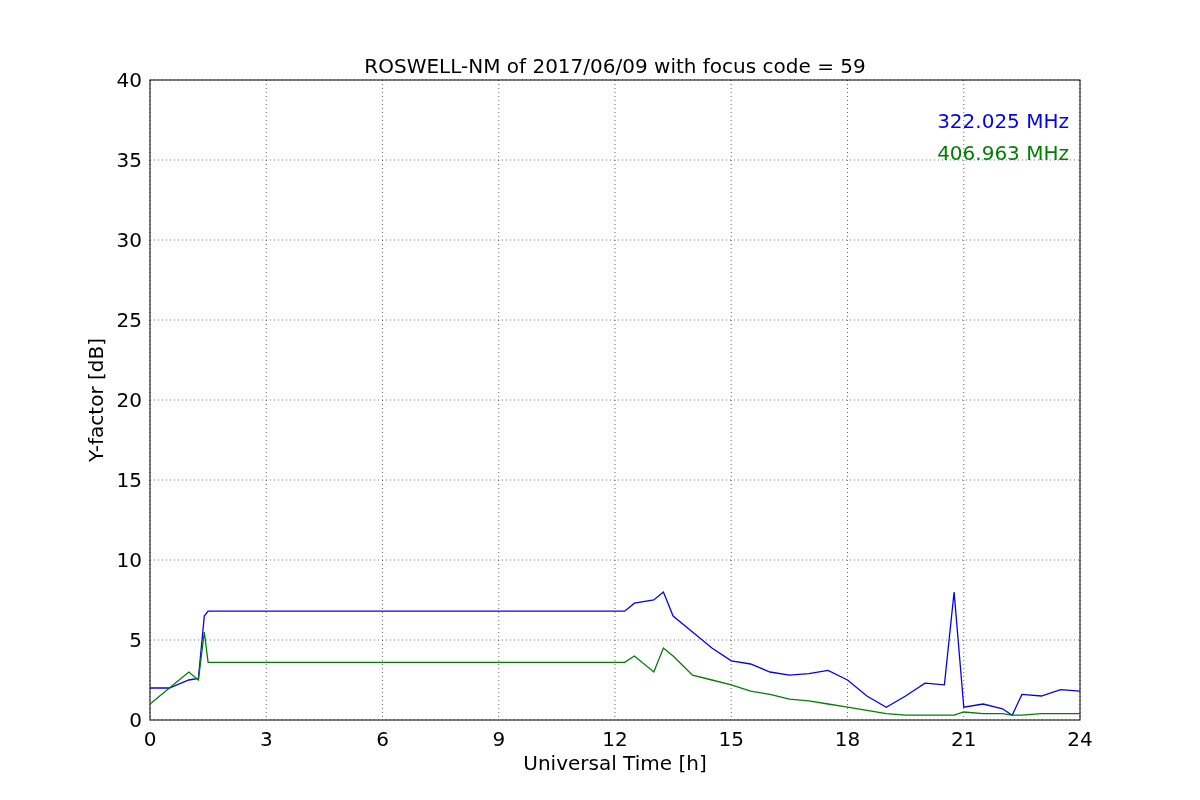  What do you see at coordinates (129, 240) in the screenshot?
I see `tick-label: 30` at bounding box center [129, 240].